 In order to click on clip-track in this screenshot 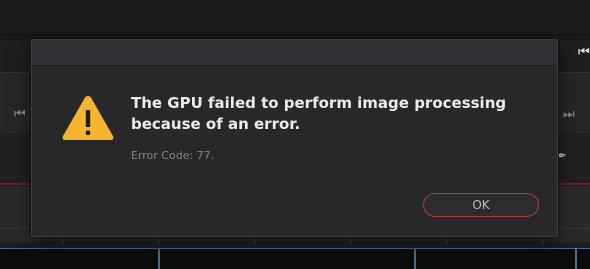, I will do `click(295, 258)`.